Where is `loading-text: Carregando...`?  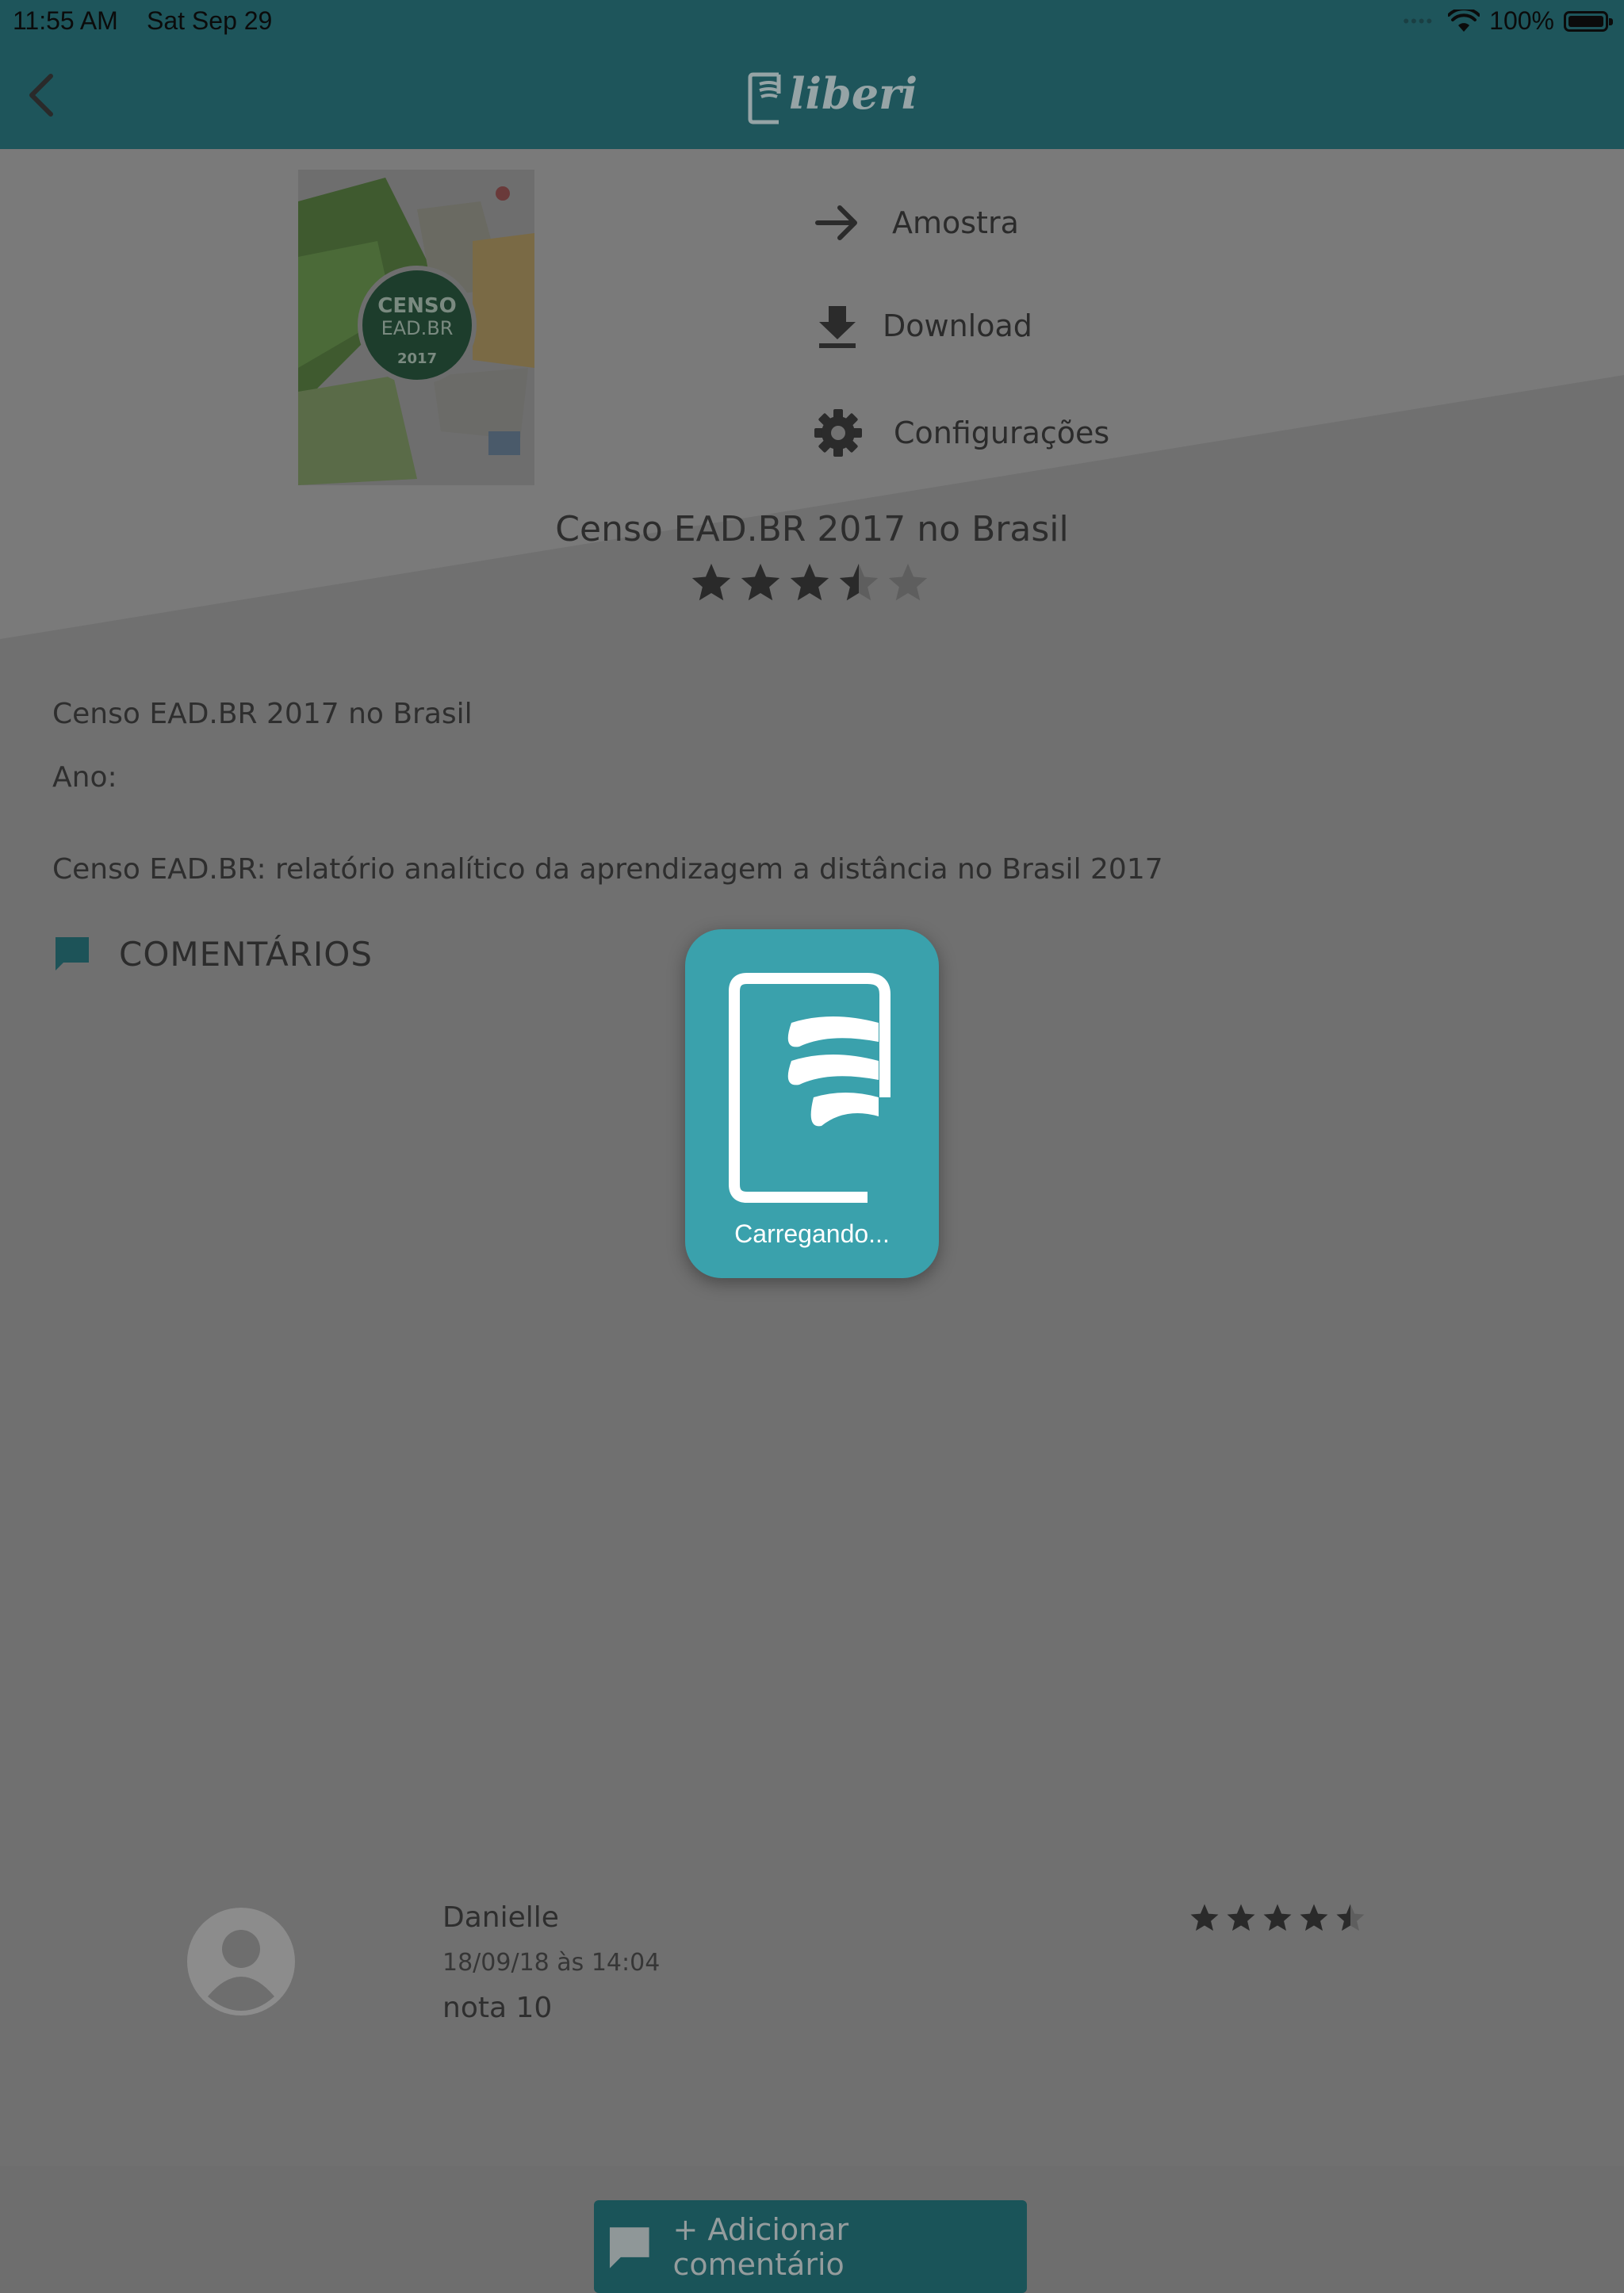 loading-text: Carregando... is located at coordinates (812, 1233).